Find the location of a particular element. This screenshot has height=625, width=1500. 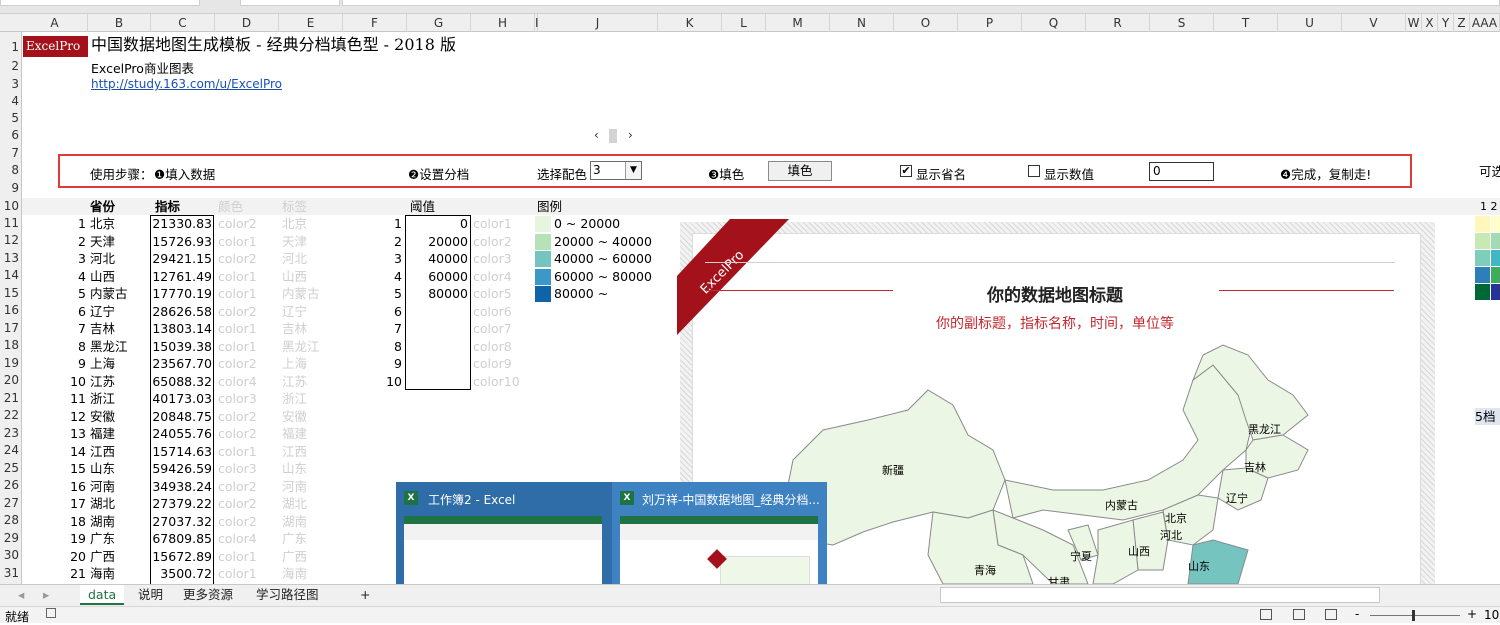

column-header: V is located at coordinates (1374, 23).